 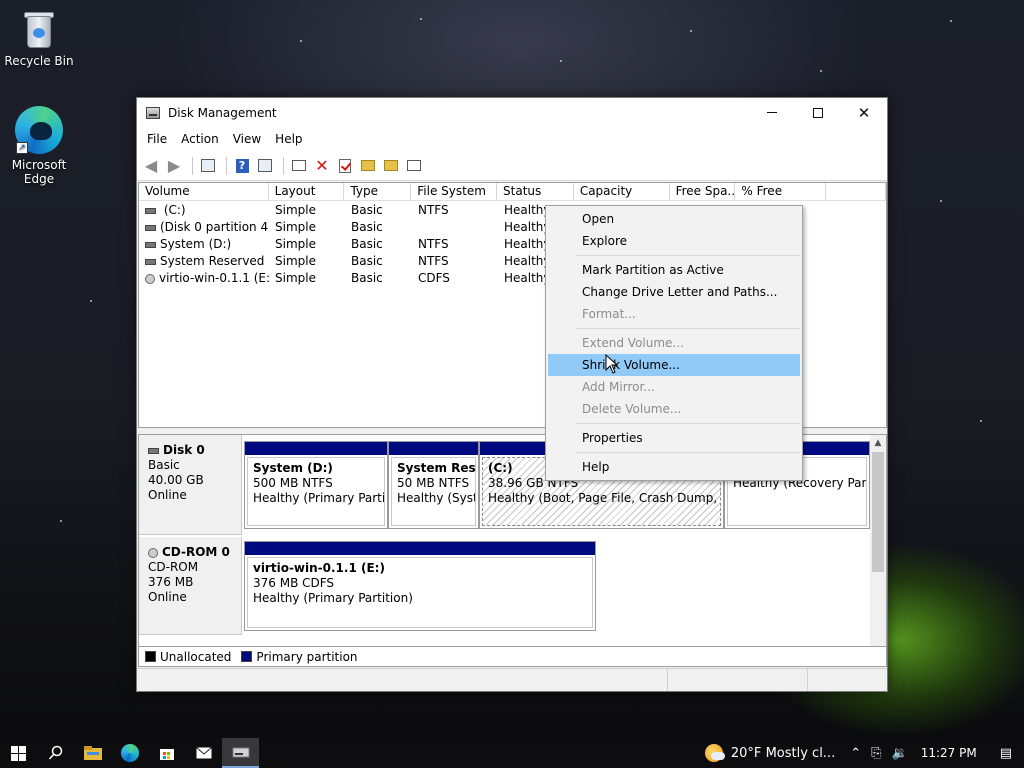 What do you see at coordinates (319, 498) in the screenshot?
I see `partition-status: Healthy (Primary Partitic` at bounding box center [319, 498].